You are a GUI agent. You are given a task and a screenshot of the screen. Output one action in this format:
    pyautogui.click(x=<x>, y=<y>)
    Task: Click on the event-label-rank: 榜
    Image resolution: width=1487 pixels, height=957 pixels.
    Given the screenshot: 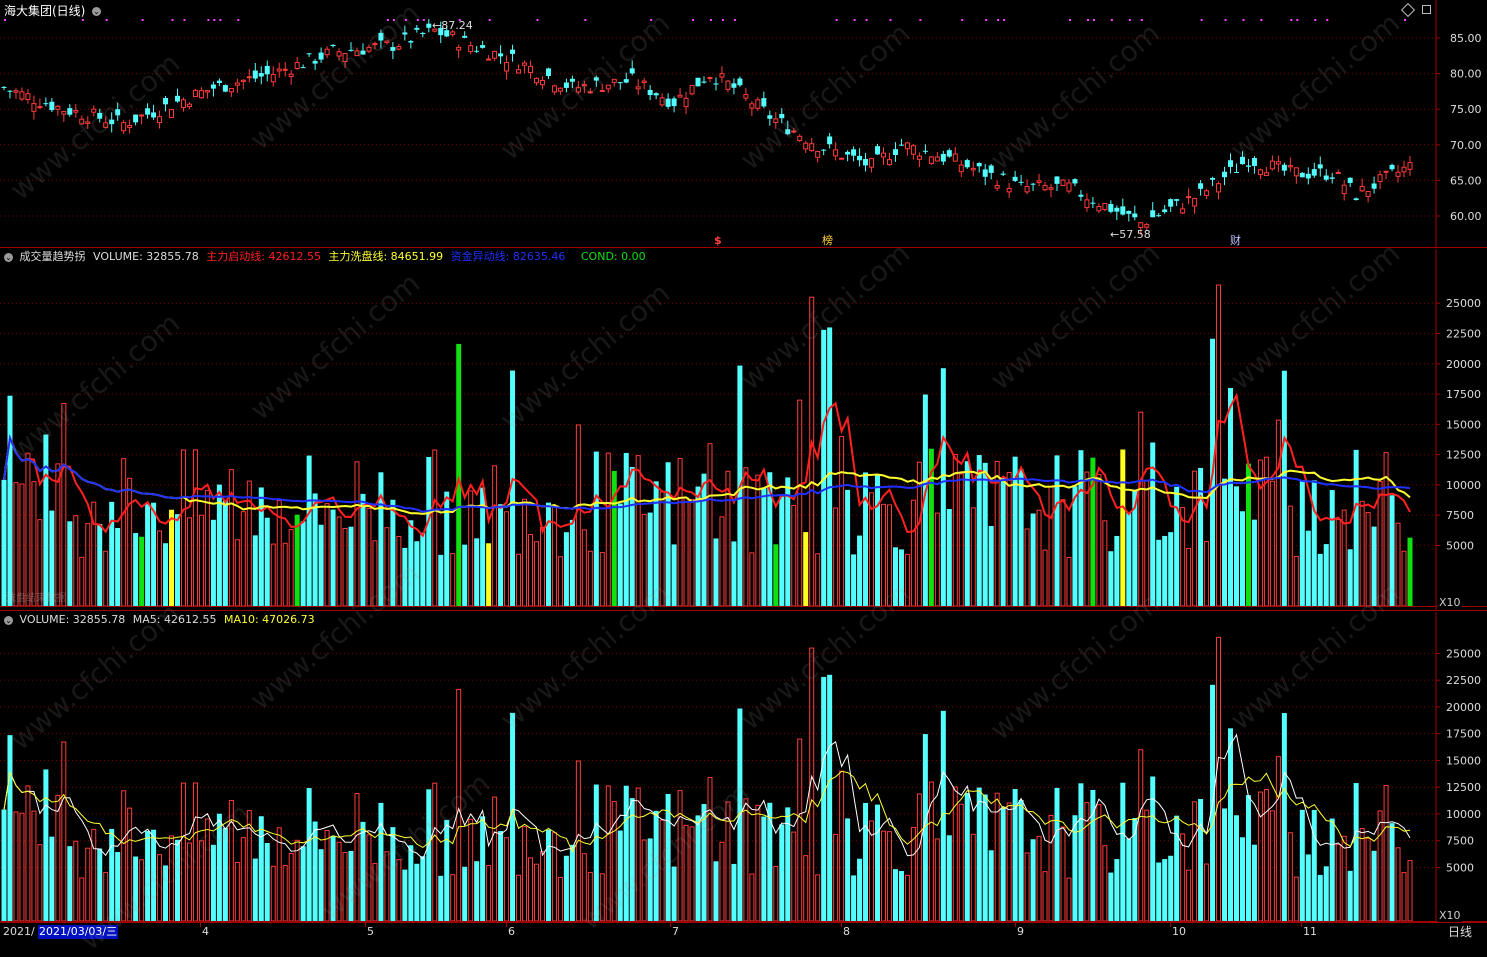 What is the action you would take?
    pyautogui.click(x=827, y=241)
    